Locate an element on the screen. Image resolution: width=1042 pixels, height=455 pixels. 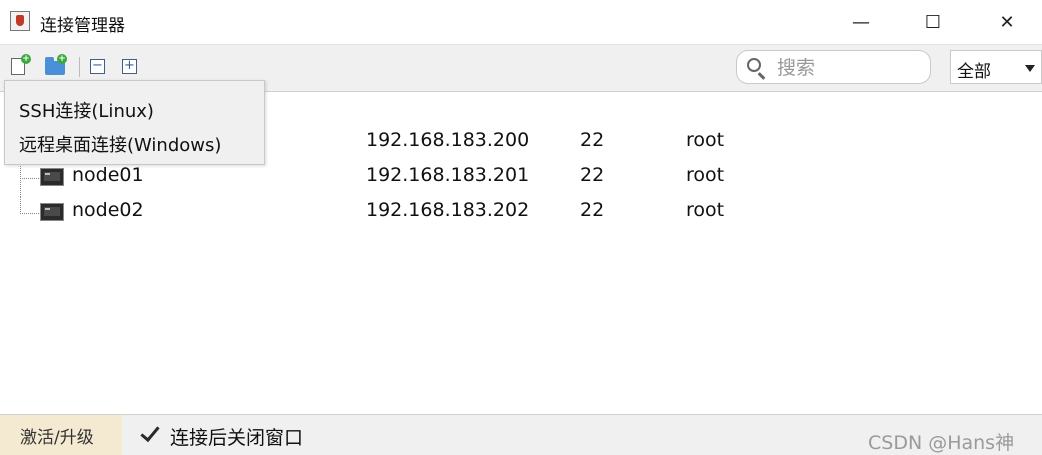
new-connection-menu: SSH连接(Linux) 远程桌面连接(Windows) is located at coordinates (134, 122).